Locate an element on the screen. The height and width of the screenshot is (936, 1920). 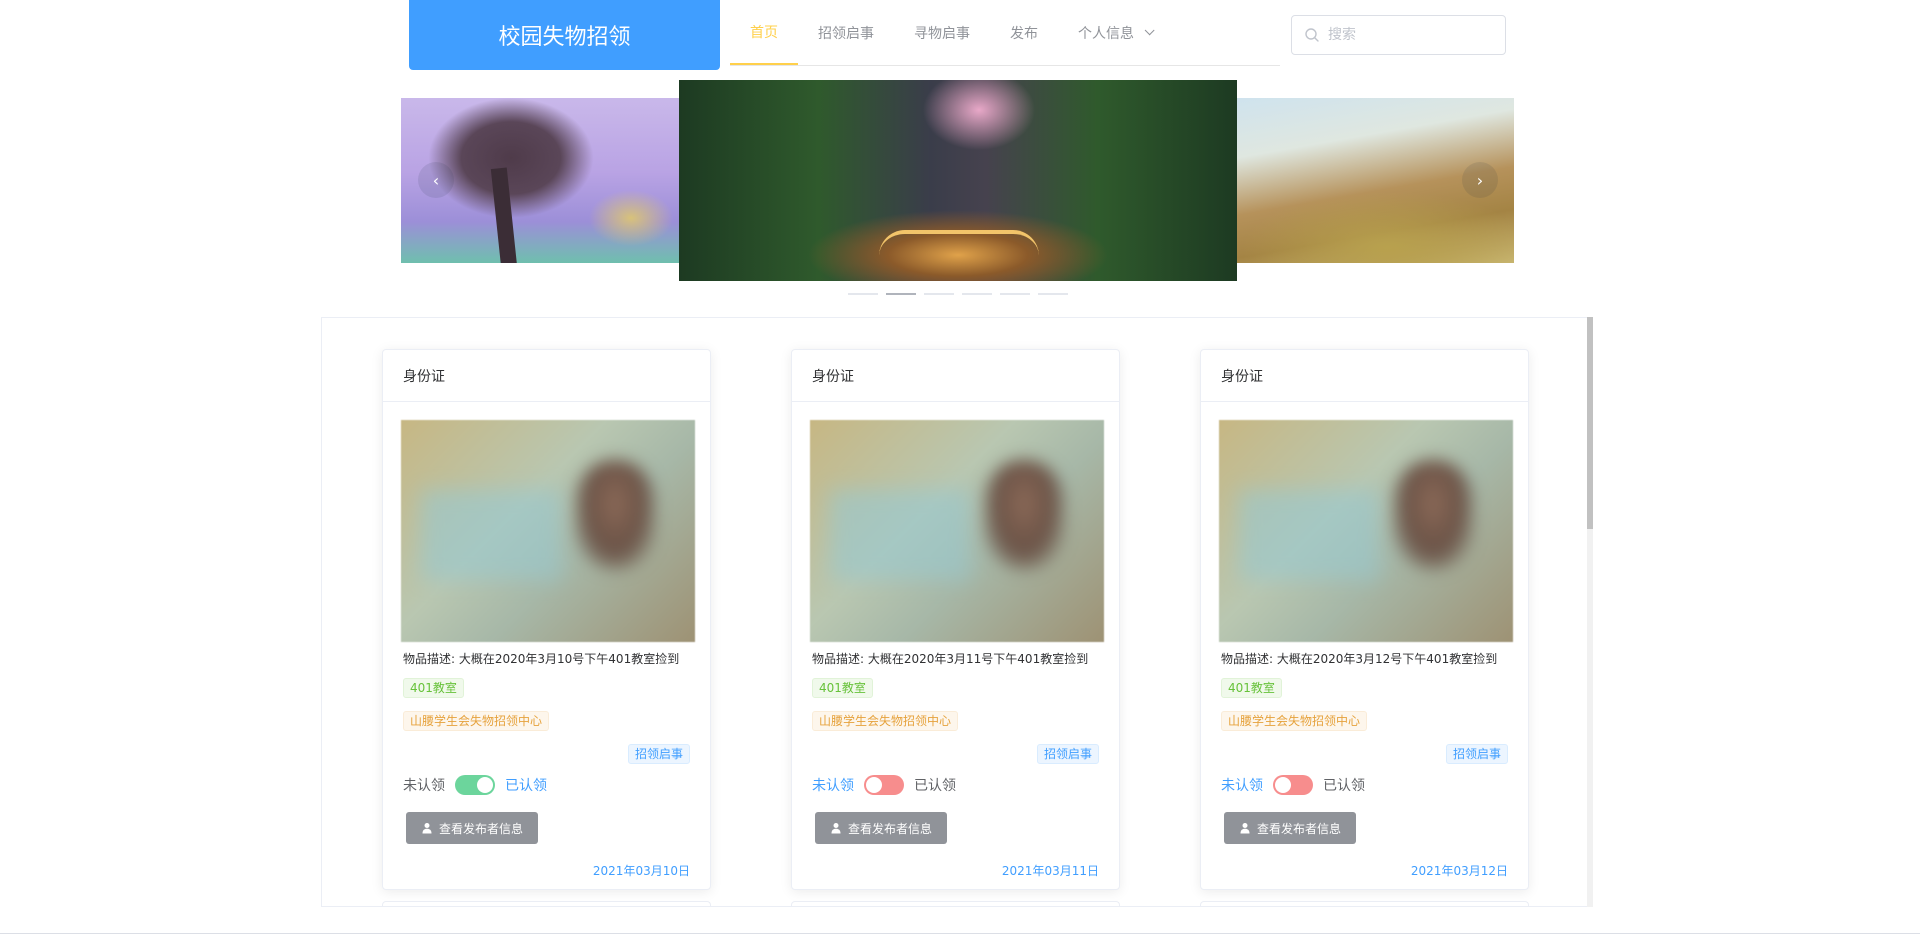
publish-date: 2021年03月11日 is located at coordinates (1050, 871).